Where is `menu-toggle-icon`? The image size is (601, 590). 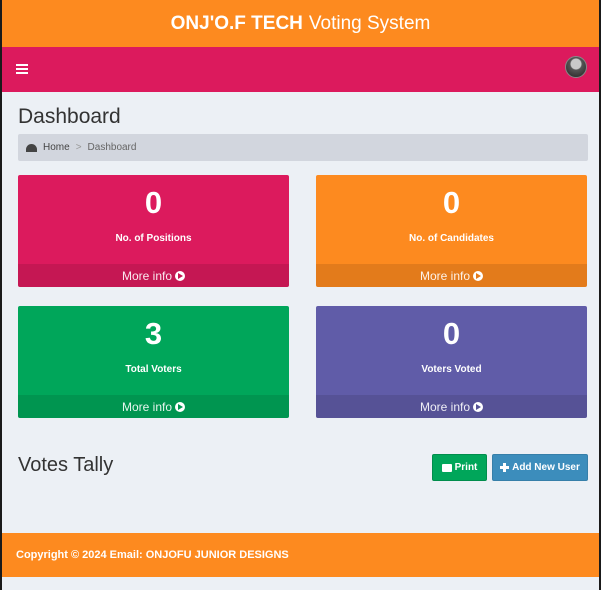 menu-toggle-icon is located at coordinates (22, 69).